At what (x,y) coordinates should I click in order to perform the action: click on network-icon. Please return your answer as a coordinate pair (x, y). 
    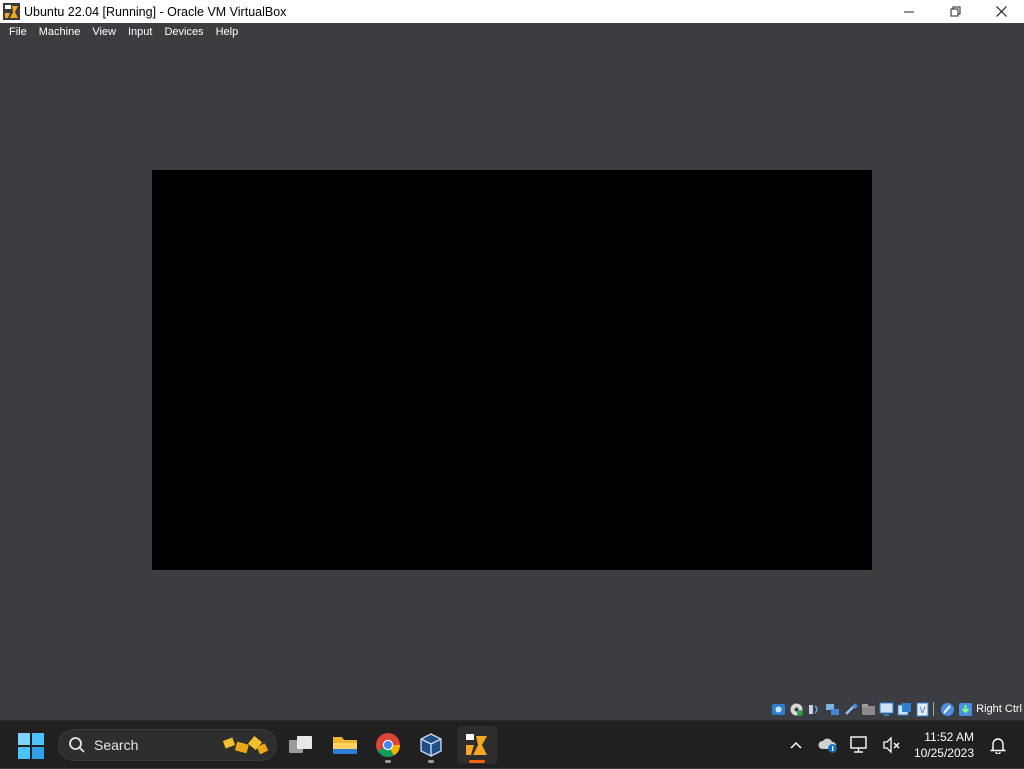
    Looking at the image, I should click on (832, 709).